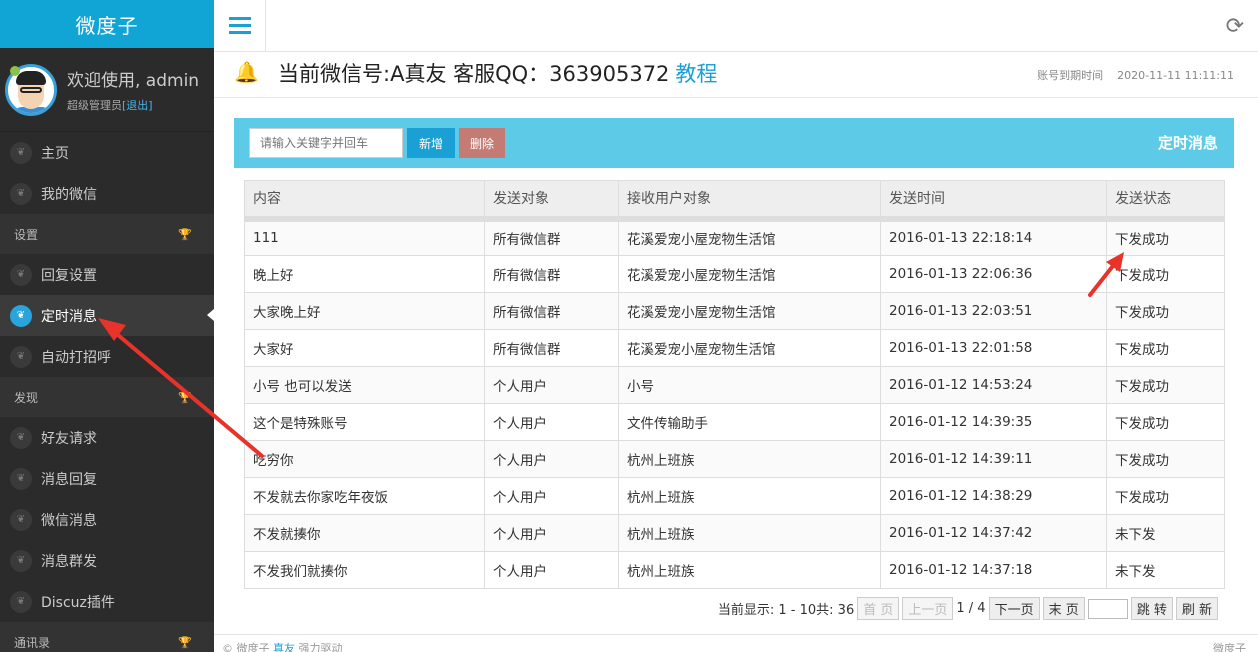 The height and width of the screenshot is (652, 1258). I want to click on jump-button: 跳 转, so click(1151, 608).